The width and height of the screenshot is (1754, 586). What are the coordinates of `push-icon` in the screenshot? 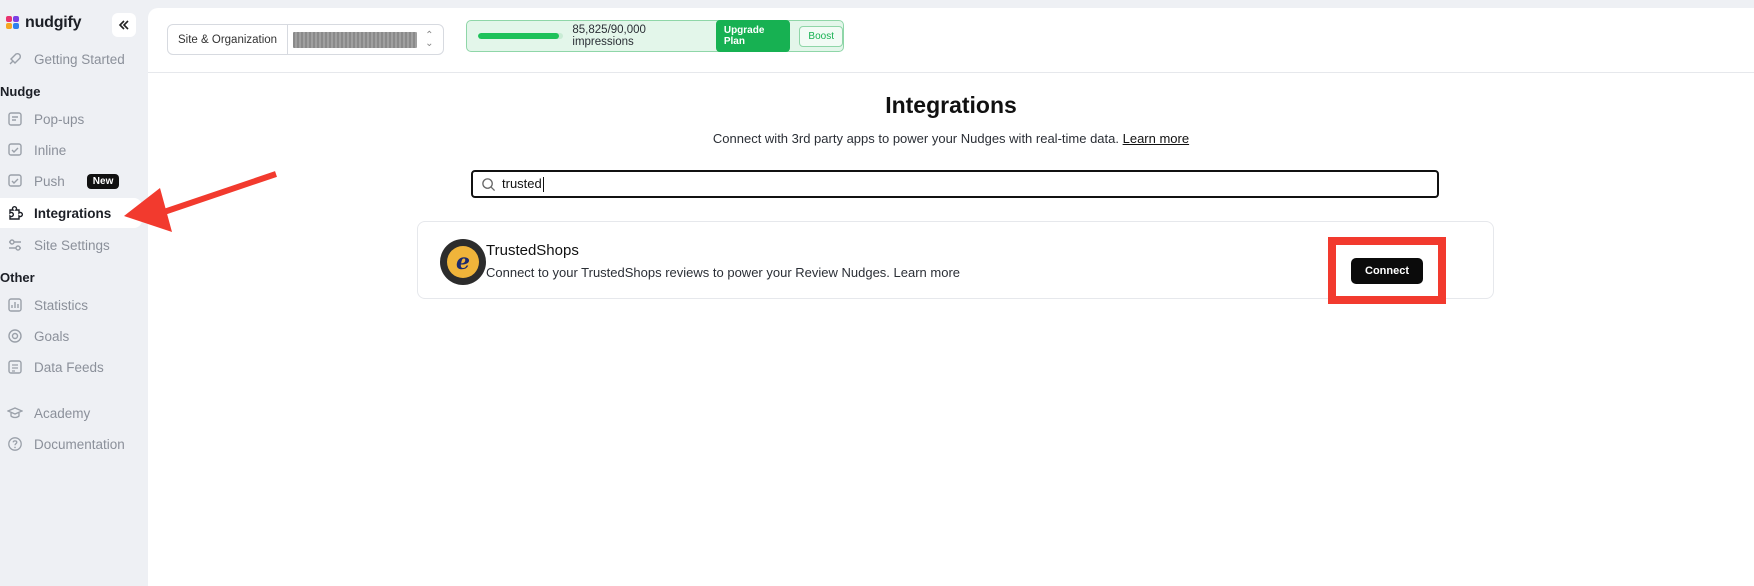 It's located at (15, 181).